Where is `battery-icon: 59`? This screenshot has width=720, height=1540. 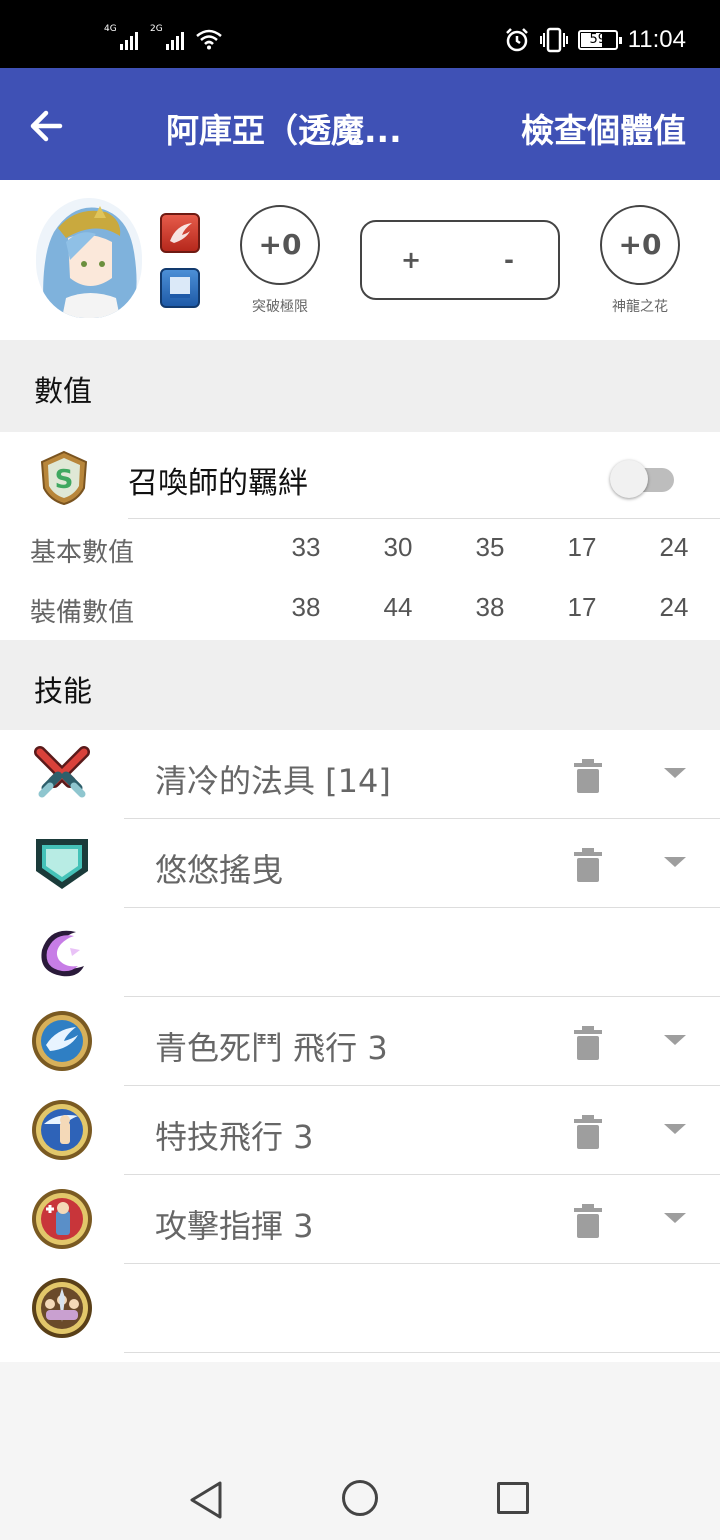 battery-icon: 59 is located at coordinates (599, 40).